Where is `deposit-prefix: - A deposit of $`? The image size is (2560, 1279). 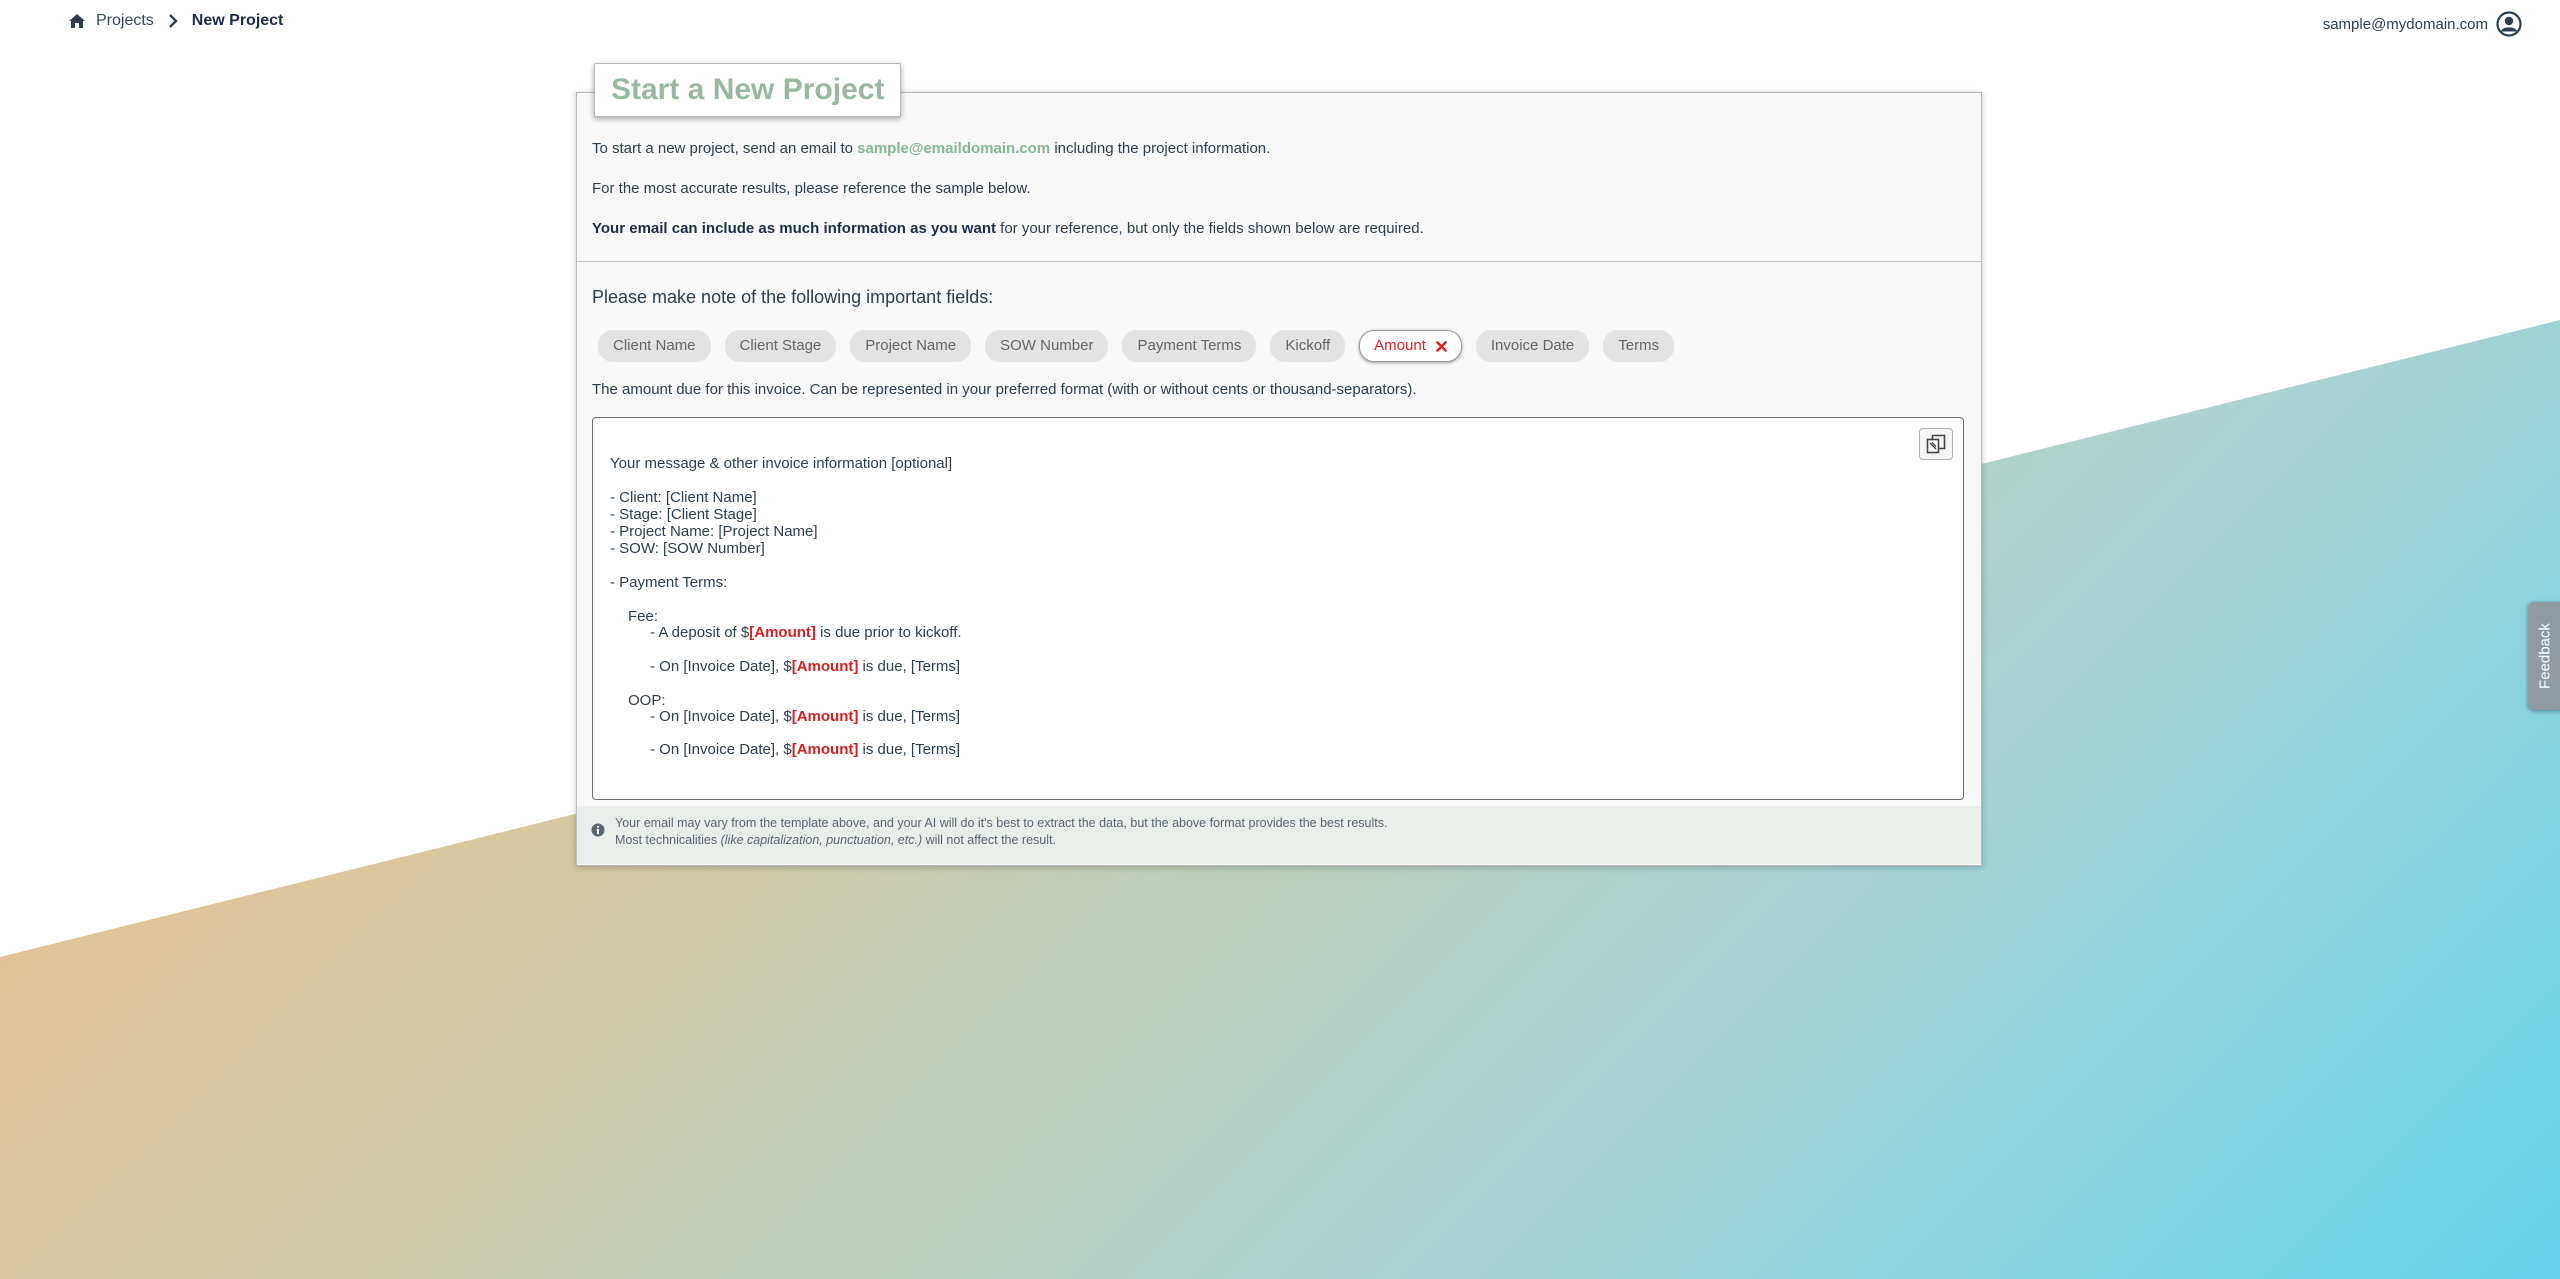 deposit-prefix: - A deposit of $ is located at coordinates (700, 632).